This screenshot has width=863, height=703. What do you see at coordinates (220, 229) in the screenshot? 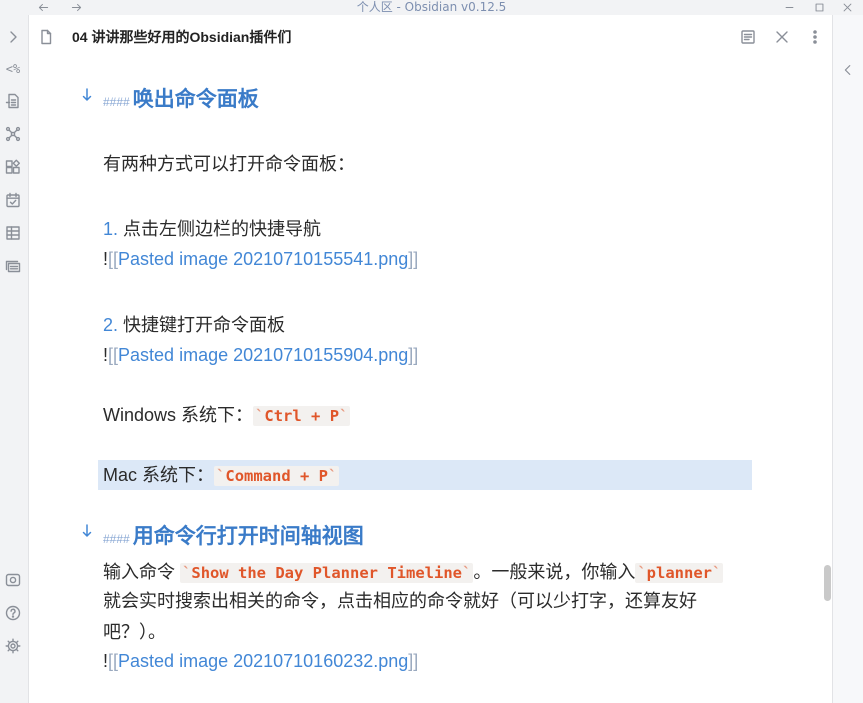
I see `list-item-text: 点击左侧边栏的快捷导航` at bounding box center [220, 229].